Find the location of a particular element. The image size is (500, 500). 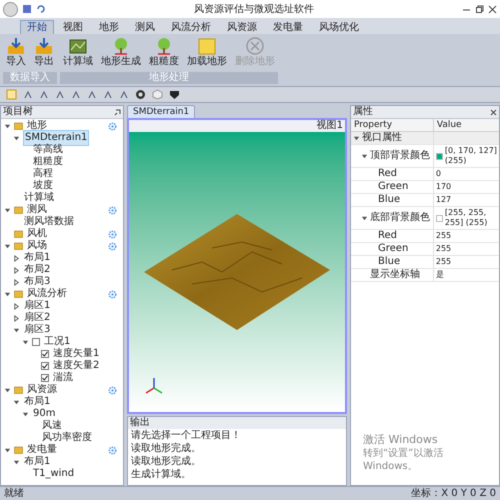

tree-item: 发电量 is located at coordinates (42, 450).